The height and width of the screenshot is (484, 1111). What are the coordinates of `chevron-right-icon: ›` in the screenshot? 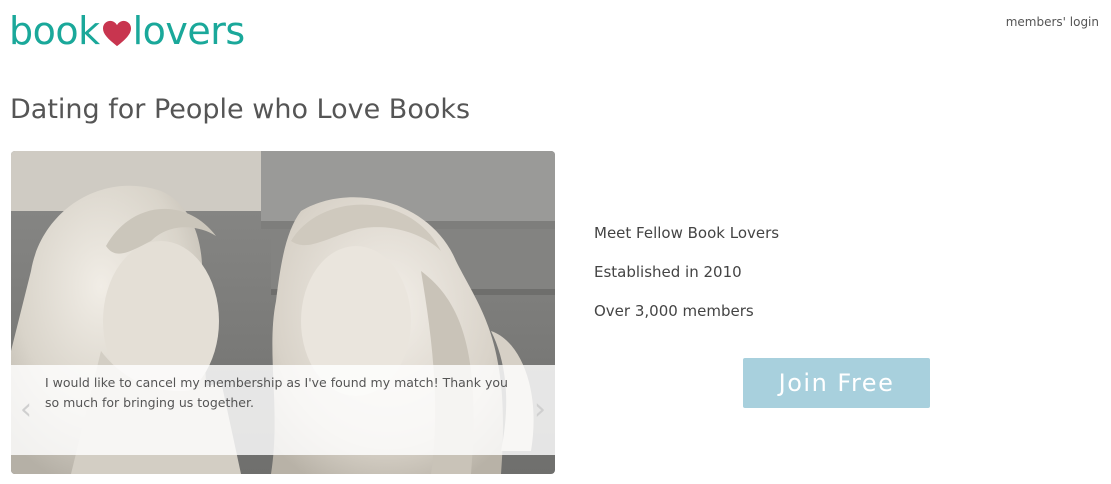 It's located at (540, 410).